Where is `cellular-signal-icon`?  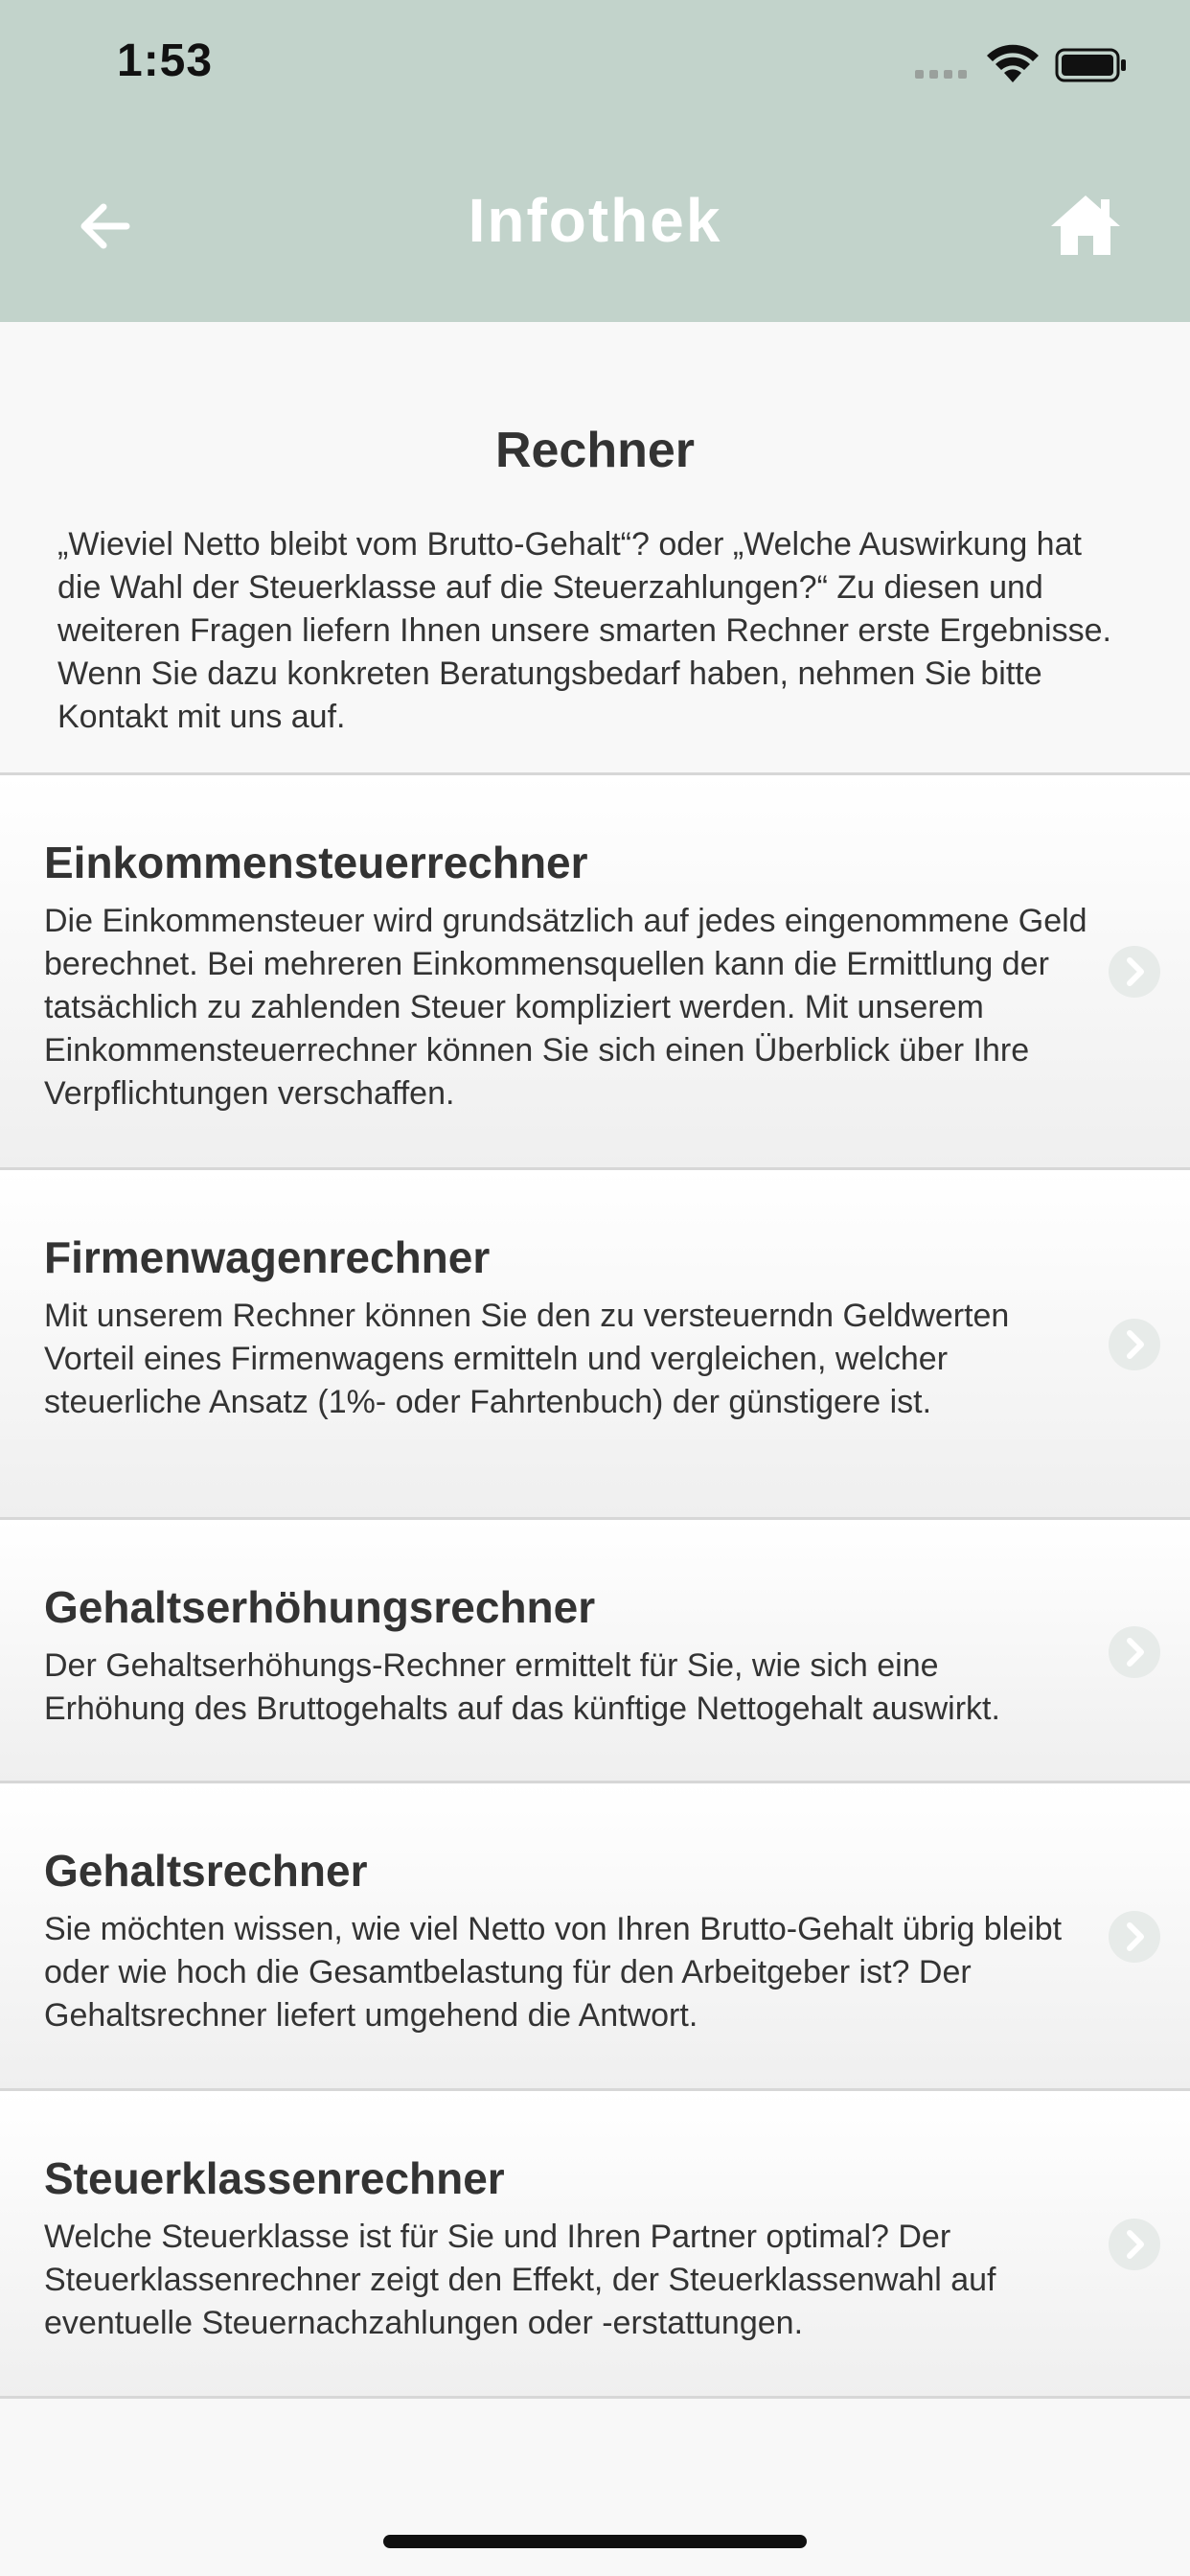
cellular-signal-icon is located at coordinates (944, 75).